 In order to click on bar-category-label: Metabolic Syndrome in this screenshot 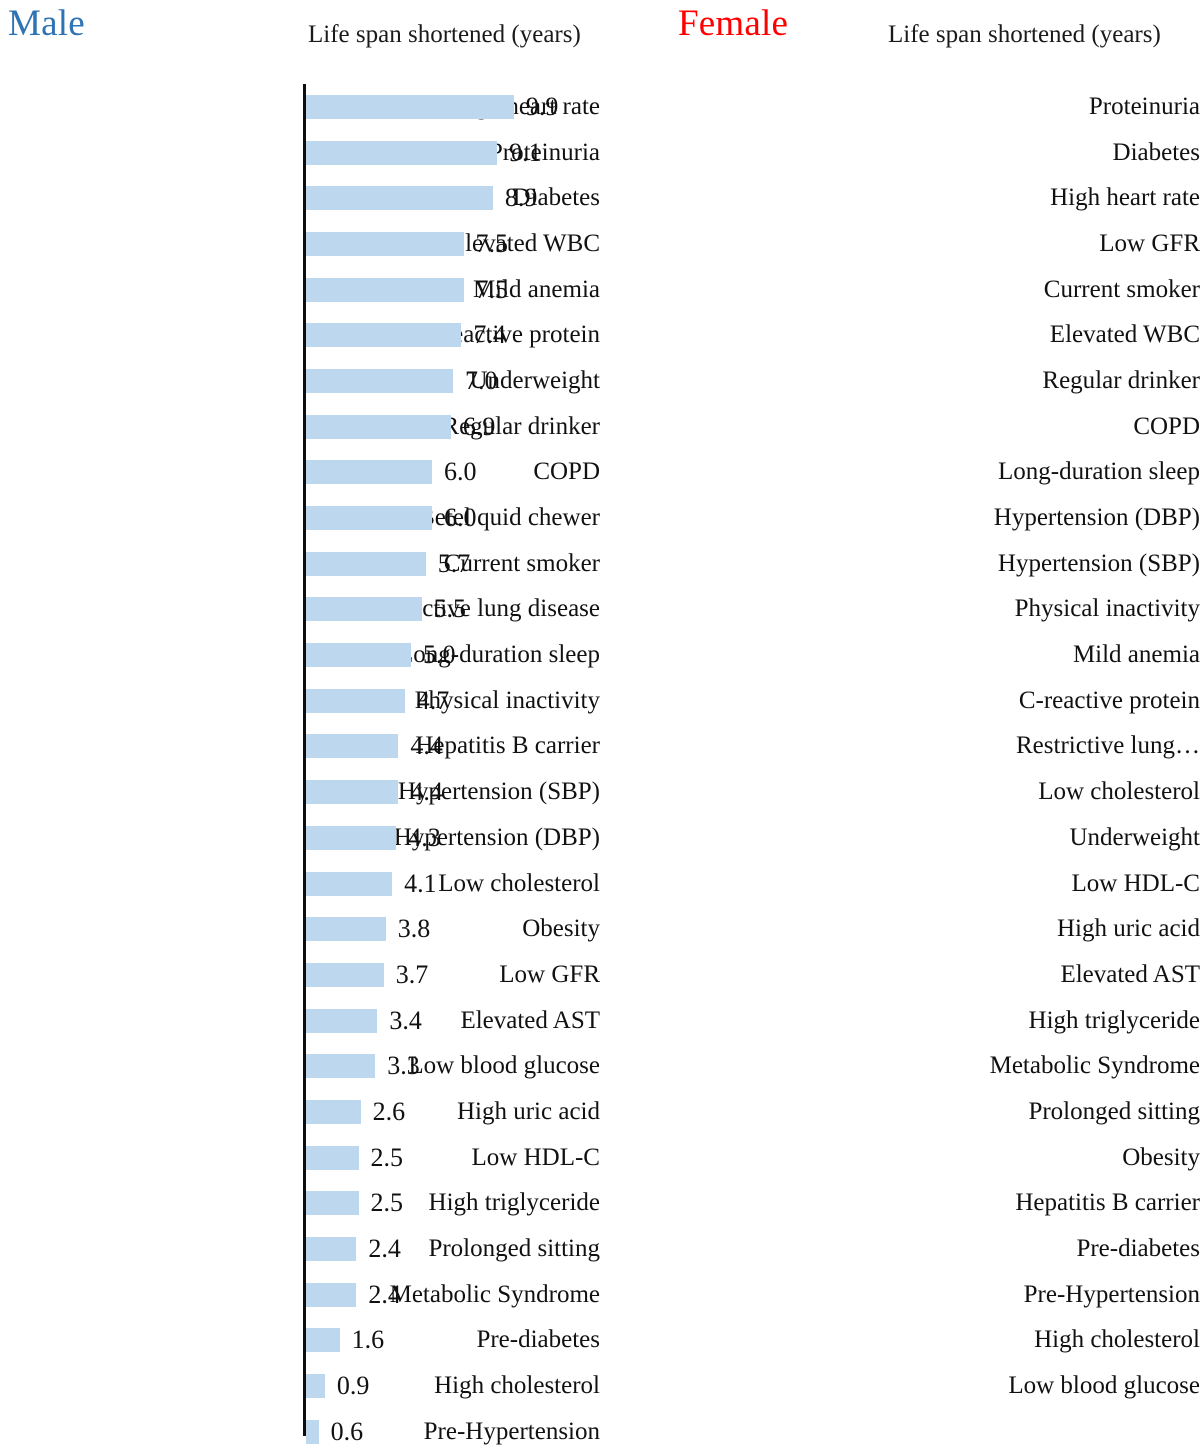, I will do `click(1094, 1066)`.